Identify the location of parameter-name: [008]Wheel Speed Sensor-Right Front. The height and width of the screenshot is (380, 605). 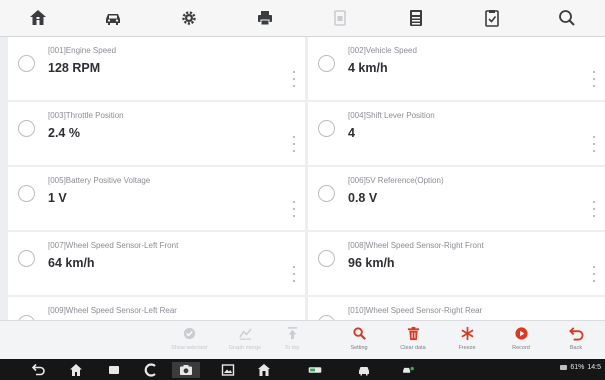
(416, 245).